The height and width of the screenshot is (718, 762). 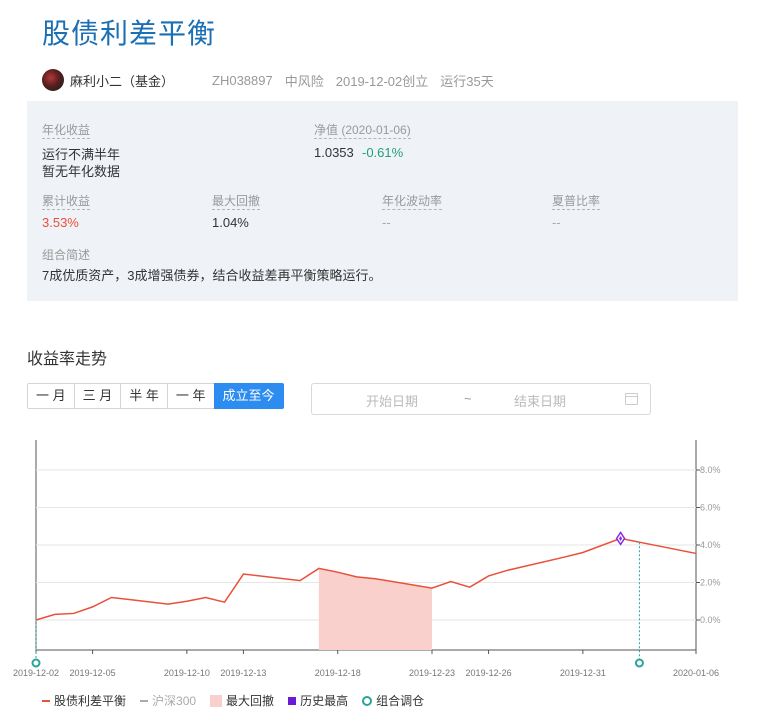 I want to click on x-tick-label: 2019-12-13, so click(x=243, y=673).